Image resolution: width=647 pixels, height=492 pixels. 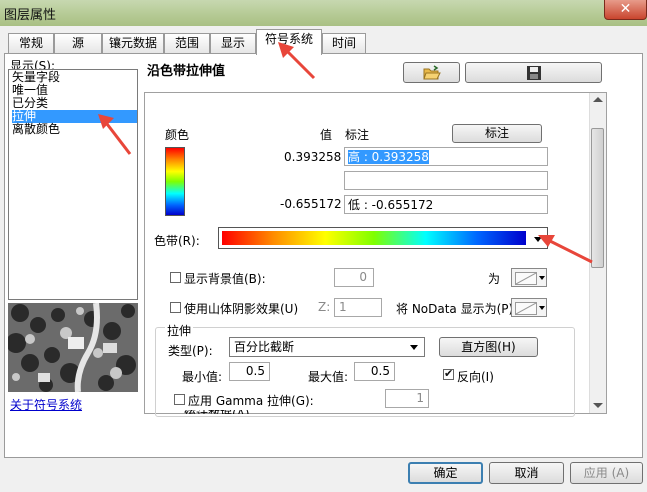 I want to click on hillshade-checkbox, so click(x=175, y=307).